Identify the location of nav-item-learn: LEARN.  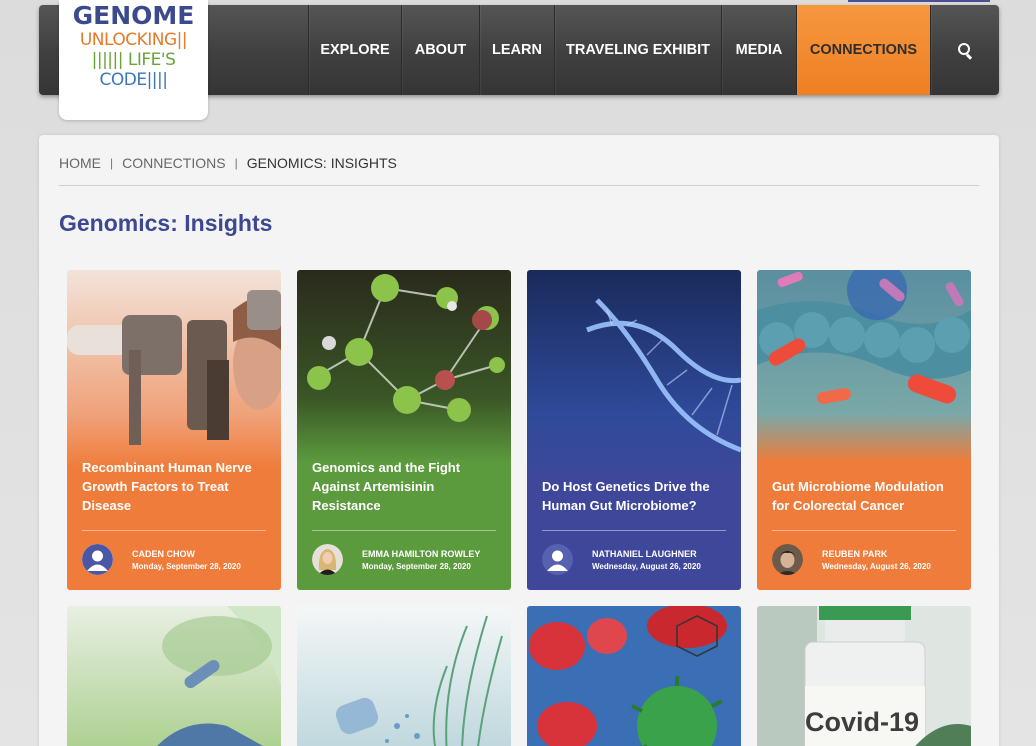
(516, 50).